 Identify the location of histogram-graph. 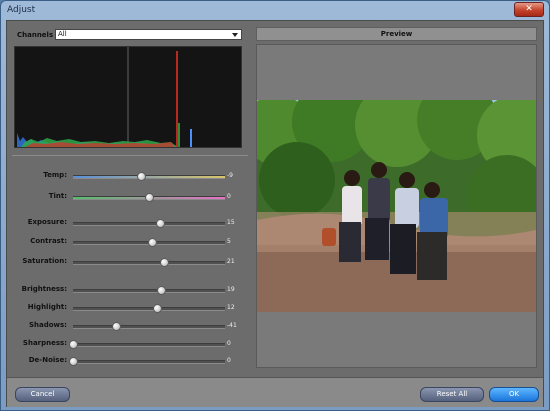
(104, 97).